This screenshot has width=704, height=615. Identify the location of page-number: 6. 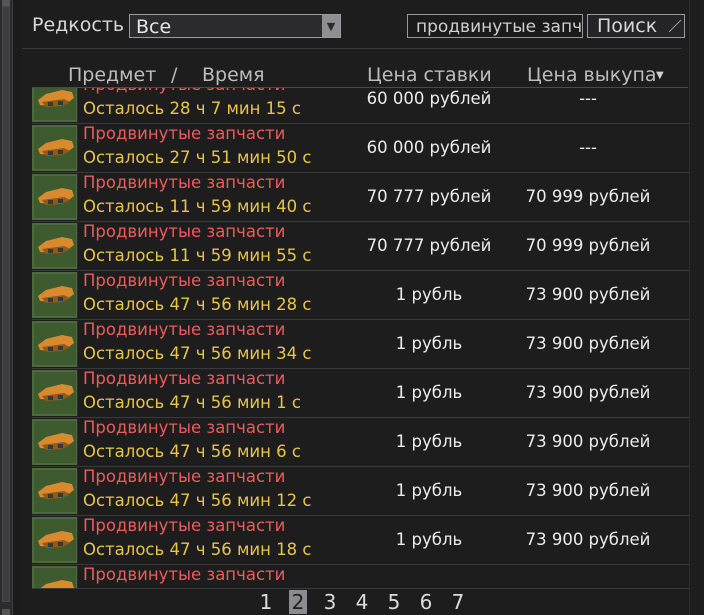
(426, 602).